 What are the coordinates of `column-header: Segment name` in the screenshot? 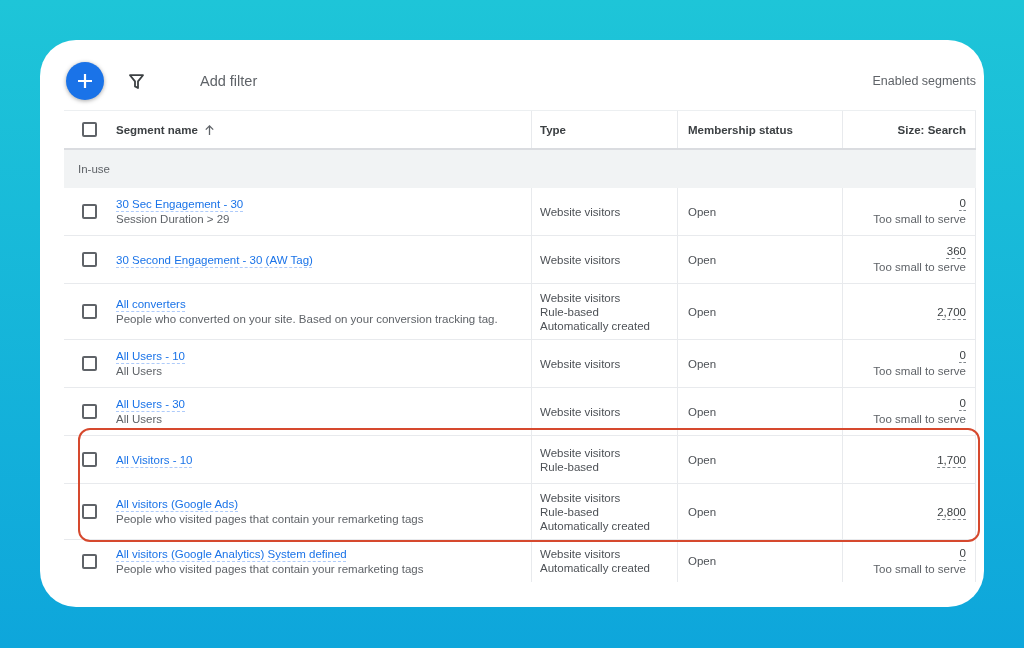 It's located at (157, 129).